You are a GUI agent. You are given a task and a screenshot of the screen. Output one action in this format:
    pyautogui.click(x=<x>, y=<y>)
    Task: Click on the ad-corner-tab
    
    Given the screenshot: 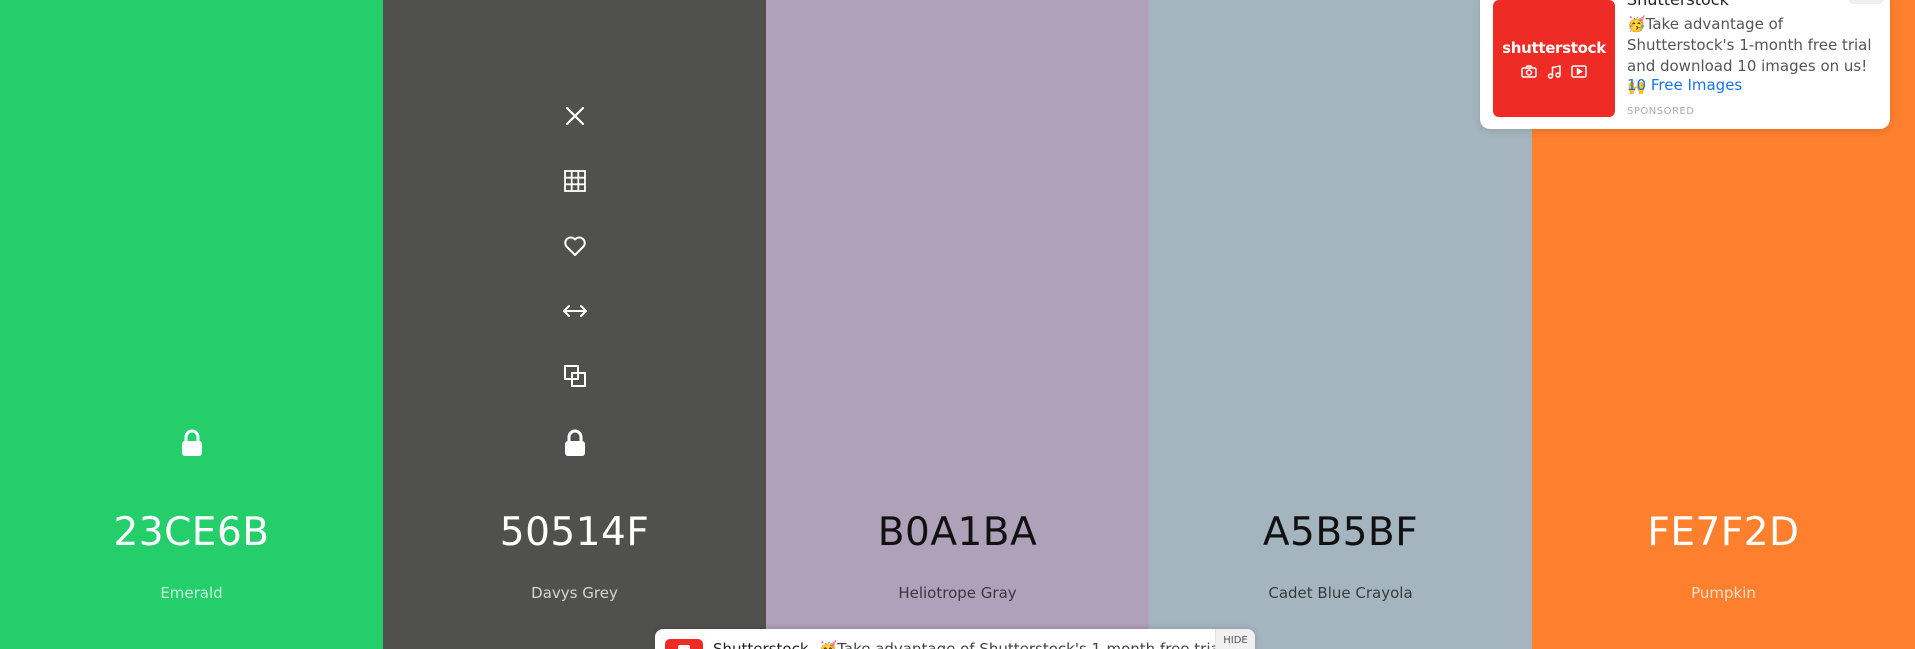 What is the action you would take?
    pyautogui.click(x=1866, y=2)
    